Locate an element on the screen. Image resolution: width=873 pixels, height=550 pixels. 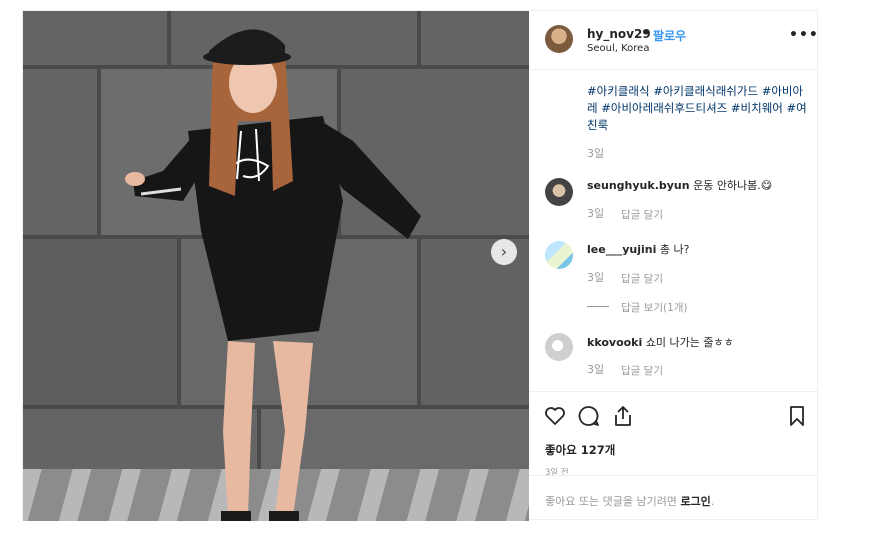
comment-text: 쇼미 나가는 줄ㅎㅎ is located at coordinates (689, 342).